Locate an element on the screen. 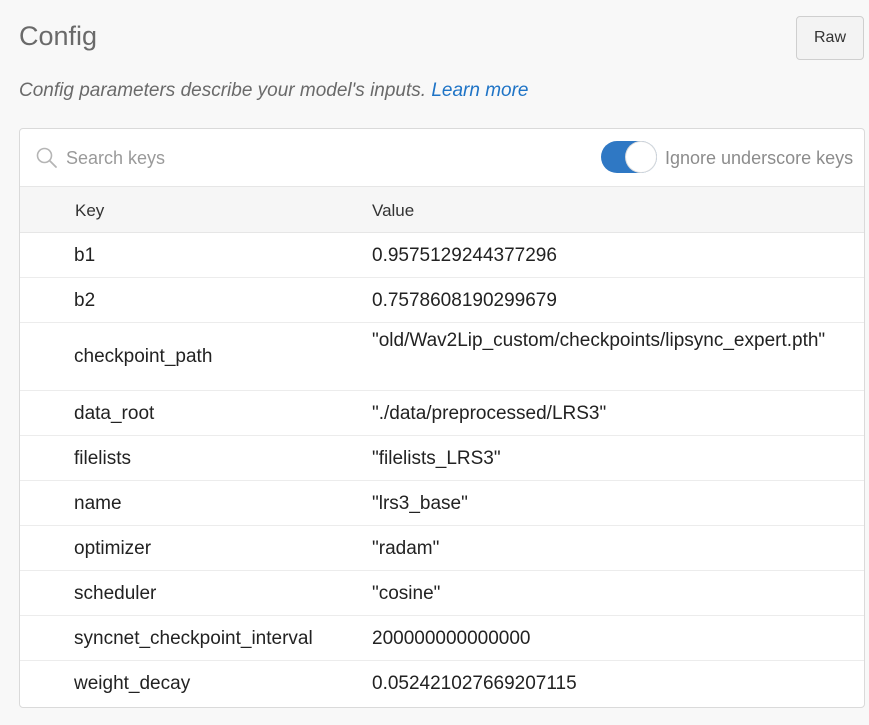  page-title: Config is located at coordinates (58, 36).